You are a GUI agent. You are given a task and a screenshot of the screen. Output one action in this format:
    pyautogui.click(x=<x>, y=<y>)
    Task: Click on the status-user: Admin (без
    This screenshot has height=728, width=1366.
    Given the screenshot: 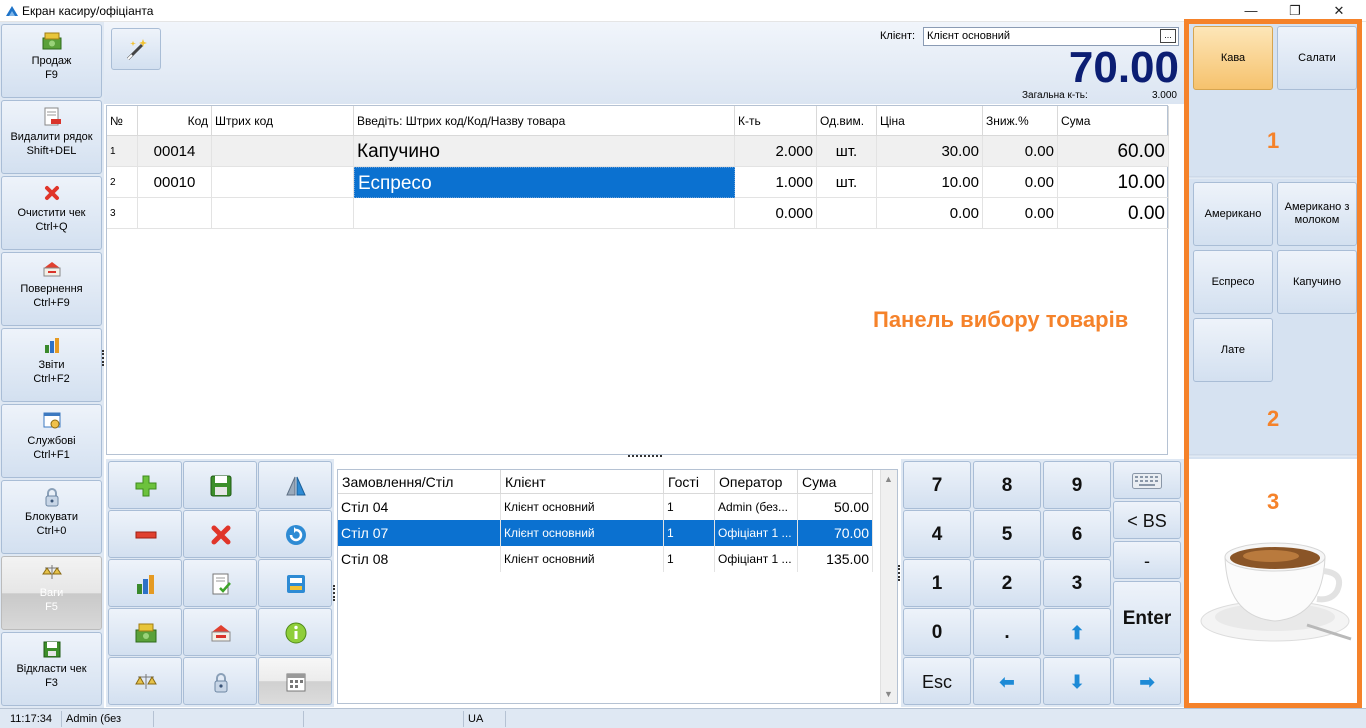 What is the action you would take?
    pyautogui.click(x=108, y=719)
    